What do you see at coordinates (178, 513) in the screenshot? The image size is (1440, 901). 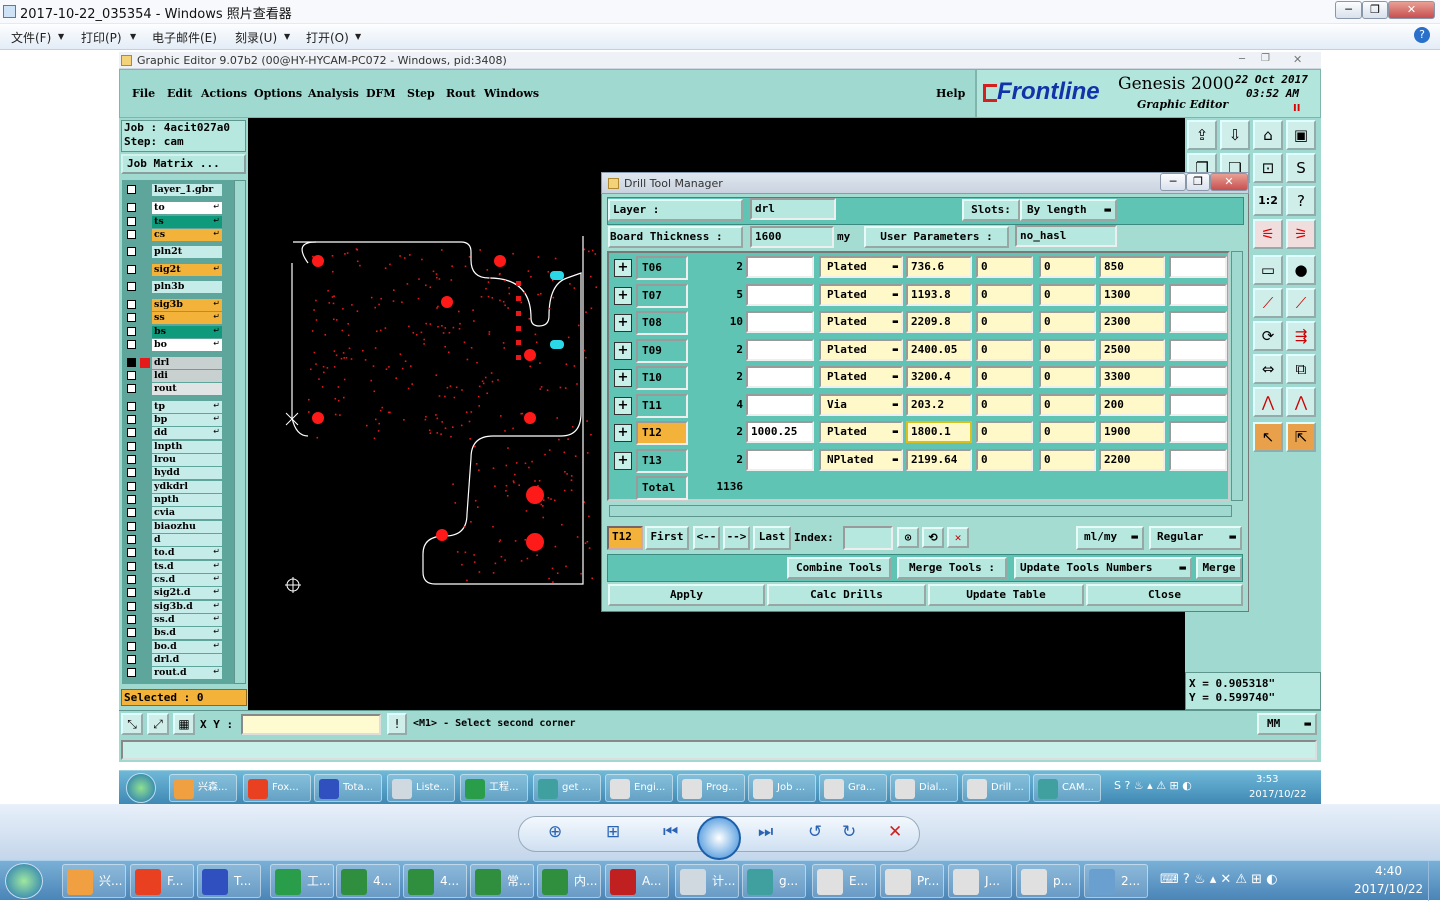 I see `layer-row: cvia` at bounding box center [178, 513].